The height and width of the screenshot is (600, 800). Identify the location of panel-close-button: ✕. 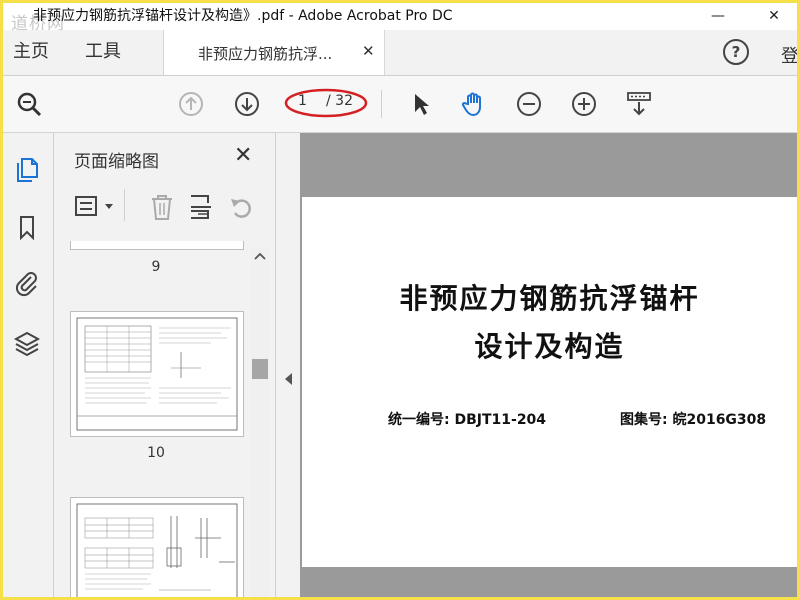
(243, 155).